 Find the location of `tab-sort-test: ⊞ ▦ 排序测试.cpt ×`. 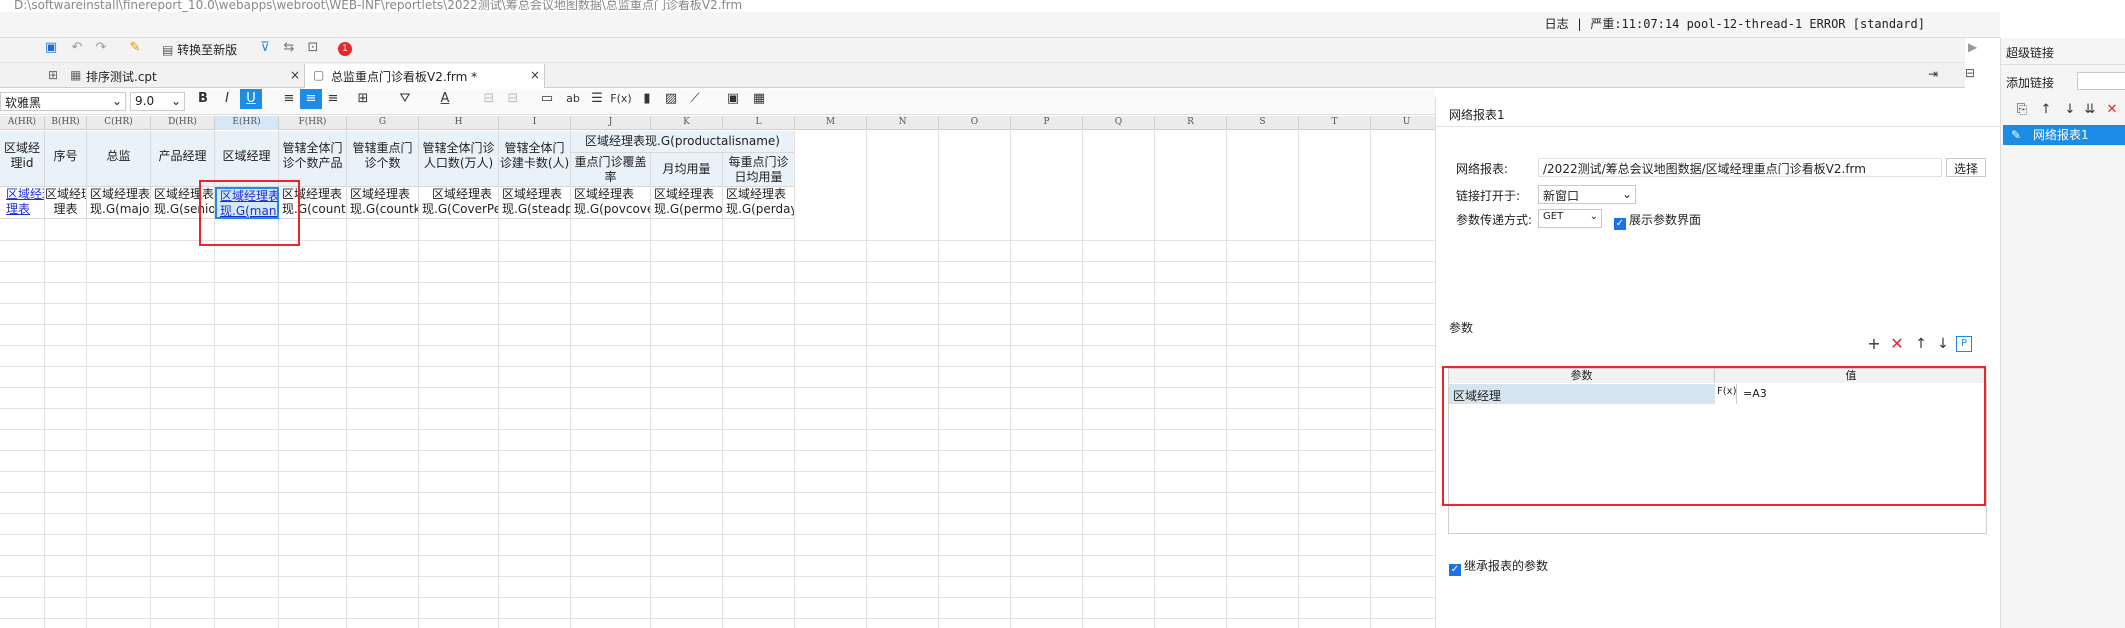

tab-sort-test: ⊞ ▦ 排序测试.cpt × is located at coordinates (172, 76).